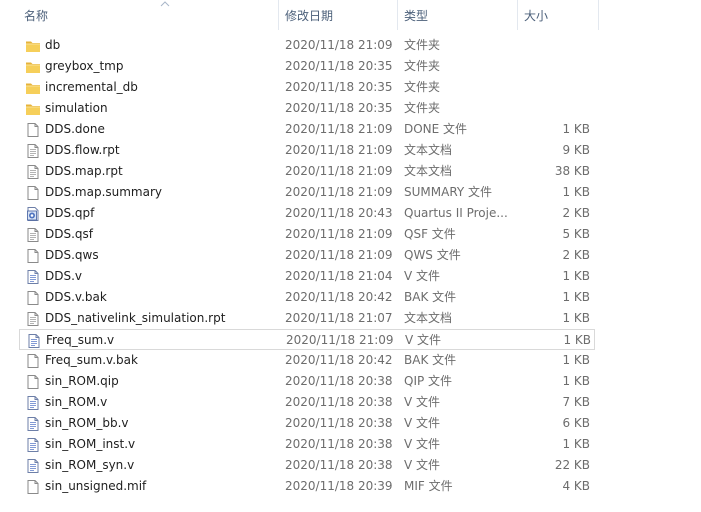  I want to click on file-row: Freq_sum.v.bak 2020/11/18 20:42 BAK 文件 1 KB, so click(300, 360).